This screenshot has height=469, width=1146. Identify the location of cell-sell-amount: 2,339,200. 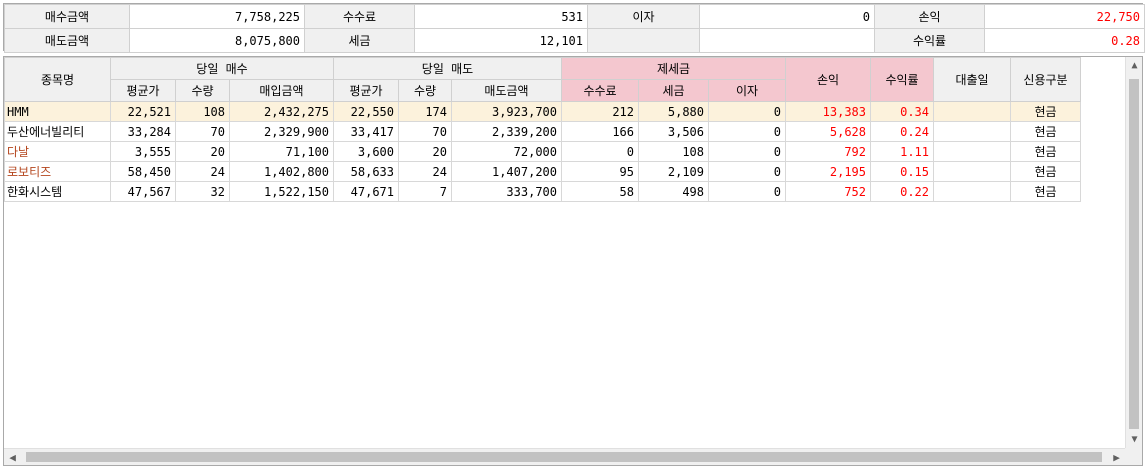
(506, 131).